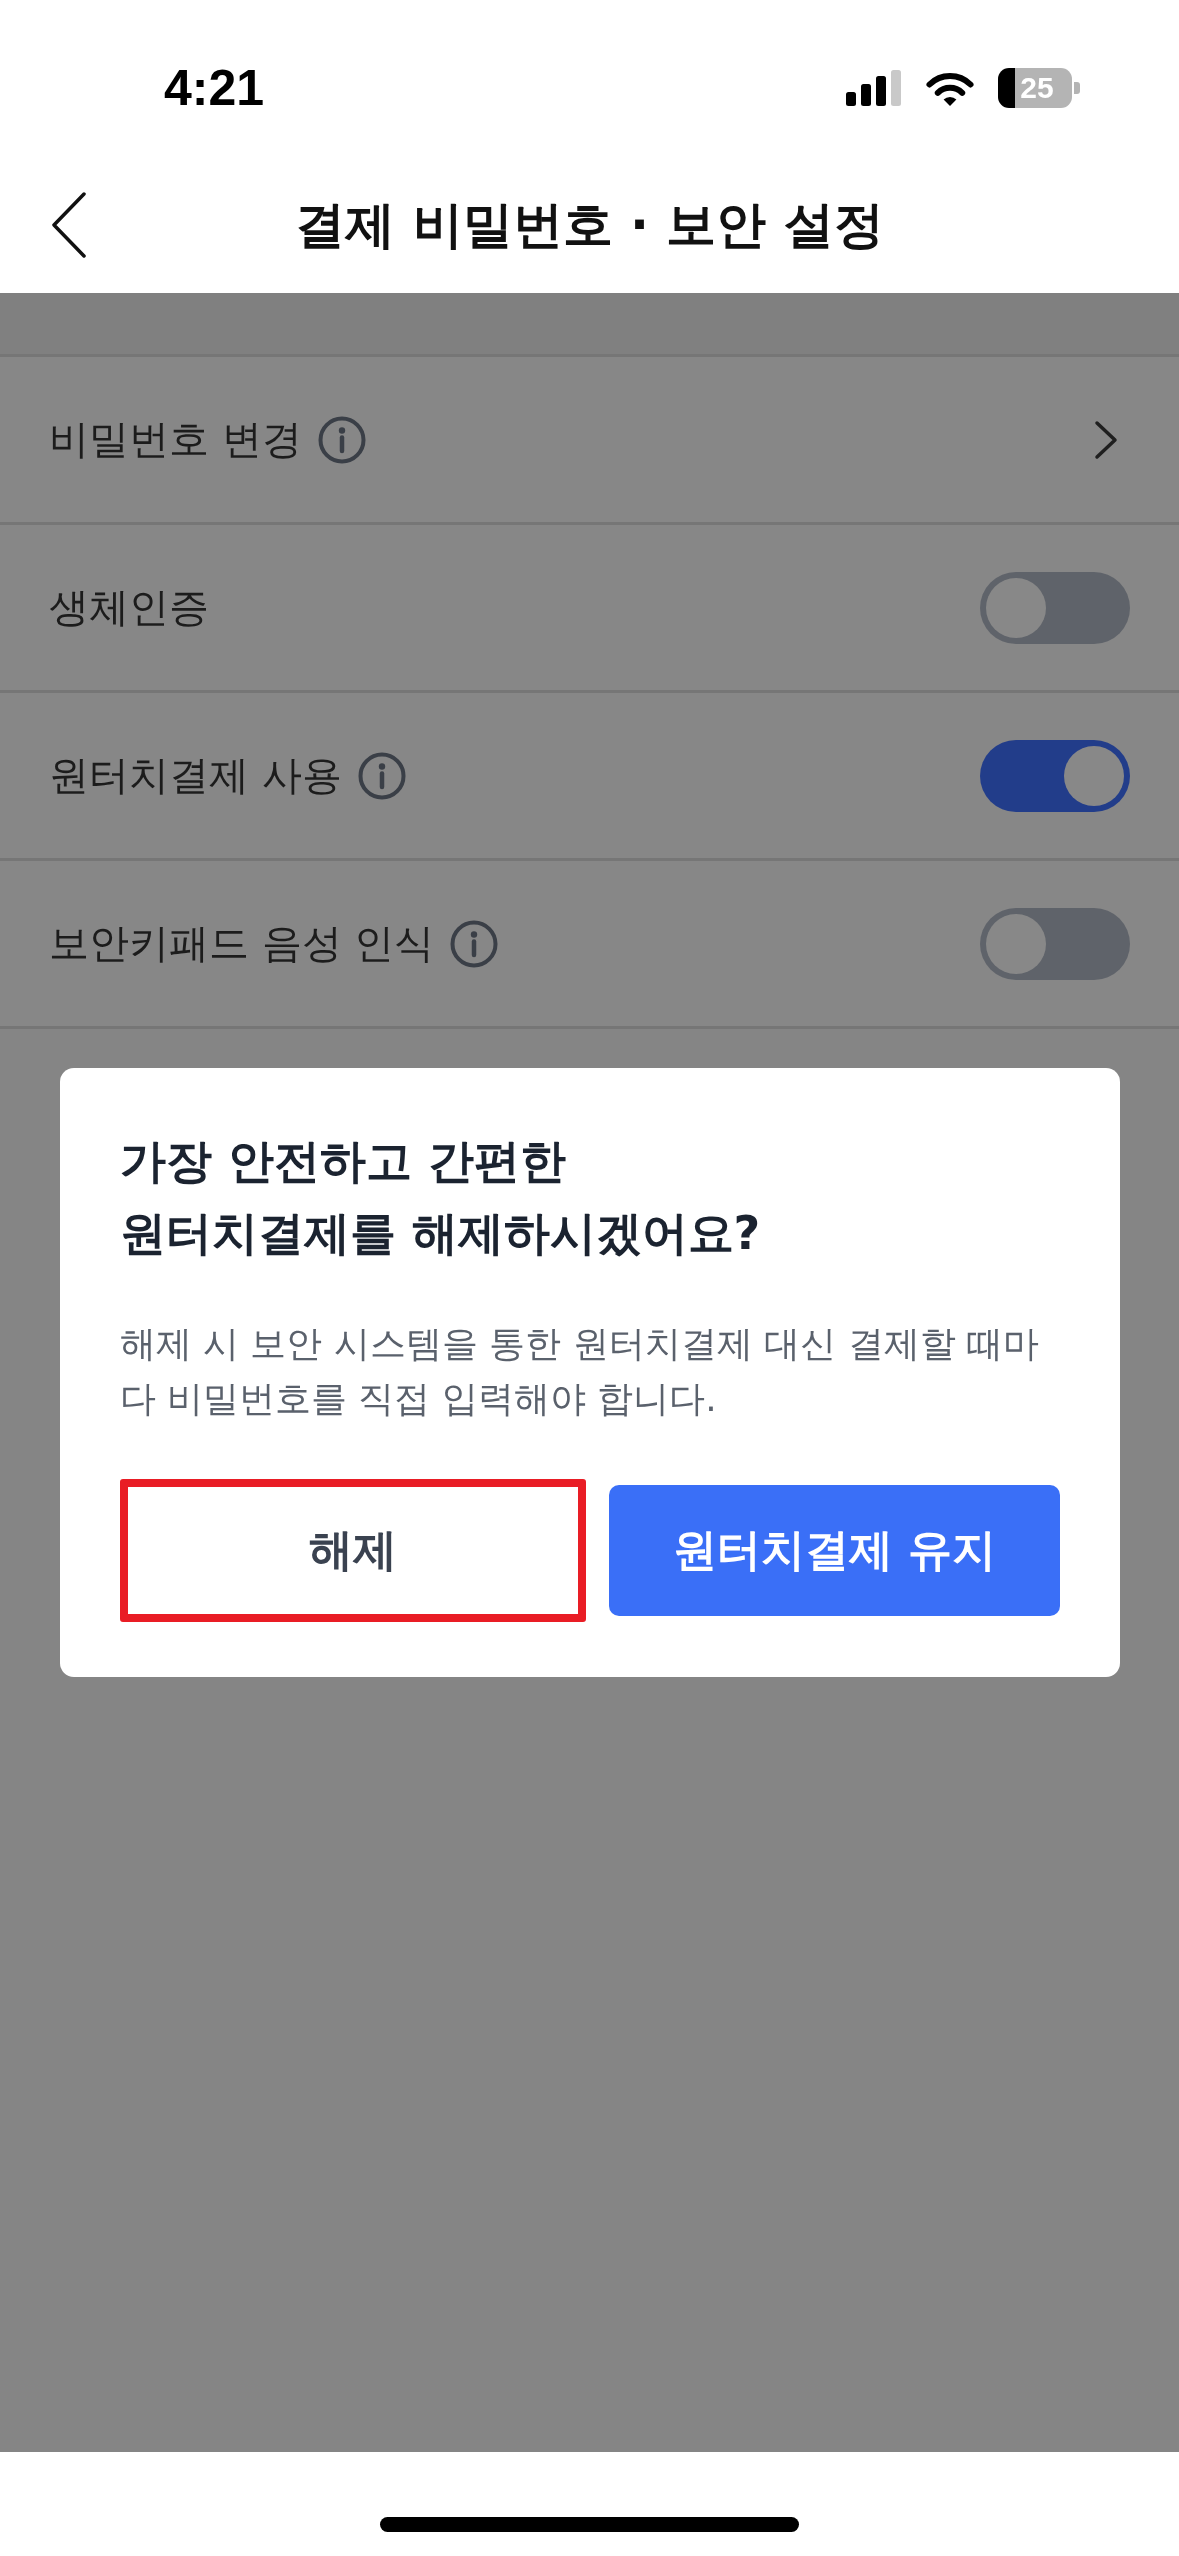 This screenshot has height=2556, width=1179. What do you see at coordinates (175, 439) in the screenshot?
I see `setting-label: 비밀번호 변경` at bounding box center [175, 439].